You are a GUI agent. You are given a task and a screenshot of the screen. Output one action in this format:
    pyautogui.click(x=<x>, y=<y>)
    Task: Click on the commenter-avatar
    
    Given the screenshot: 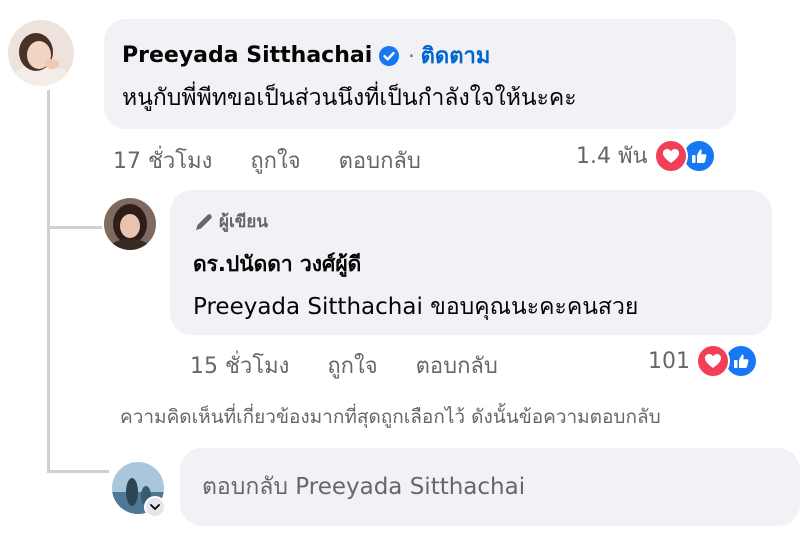 What is the action you would take?
    pyautogui.click(x=41, y=53)
    